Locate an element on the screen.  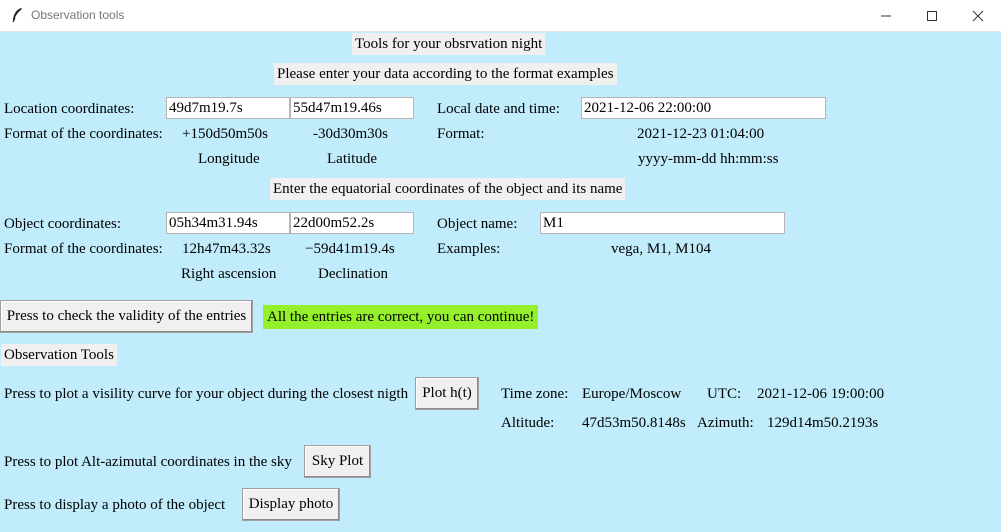
location-format-label: Format of the coordinates: is located at coordinates (83, 134).